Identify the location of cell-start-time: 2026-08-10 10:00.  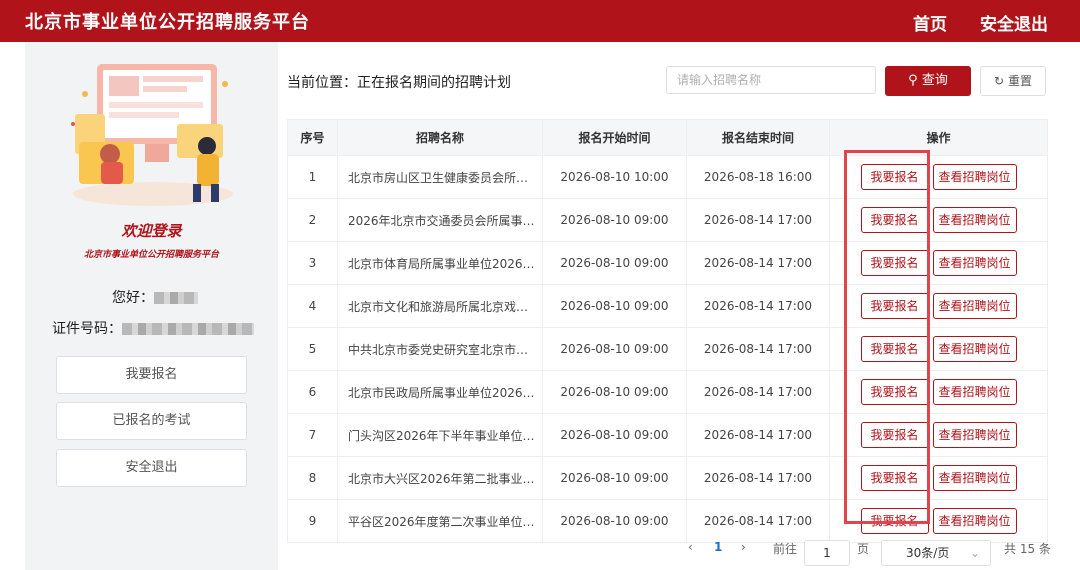
(614, 177).